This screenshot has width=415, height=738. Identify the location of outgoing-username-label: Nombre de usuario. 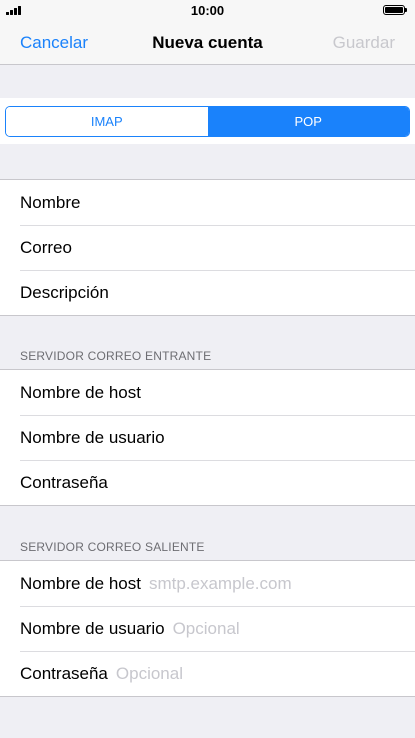
(92, 628).